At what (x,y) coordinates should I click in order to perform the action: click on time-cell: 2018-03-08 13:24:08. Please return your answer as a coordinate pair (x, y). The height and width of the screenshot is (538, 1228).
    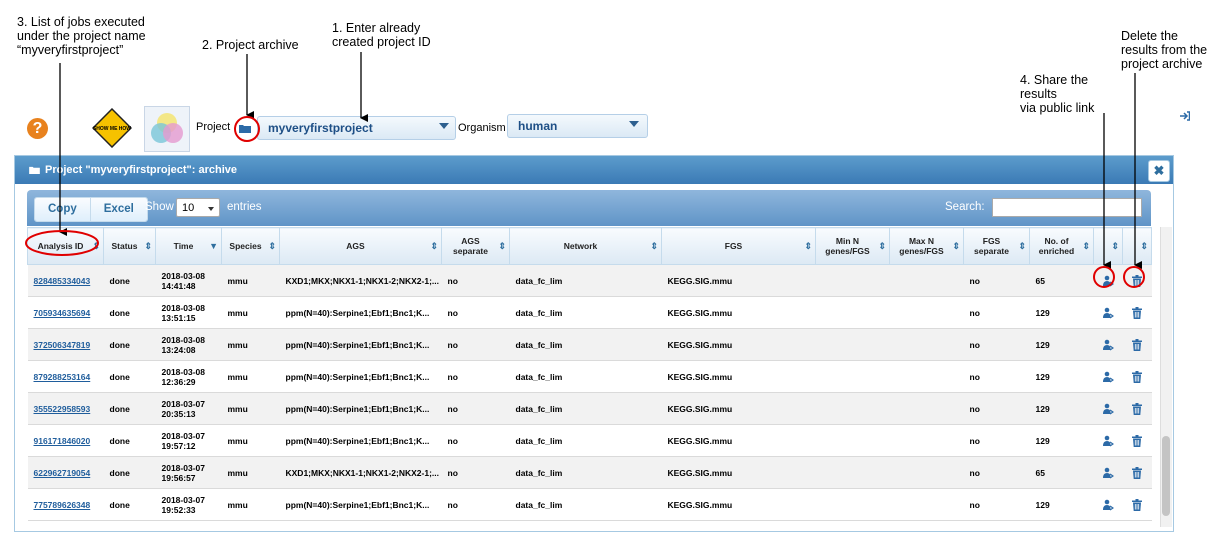
    Looking at the image, I should click on (188, 344).